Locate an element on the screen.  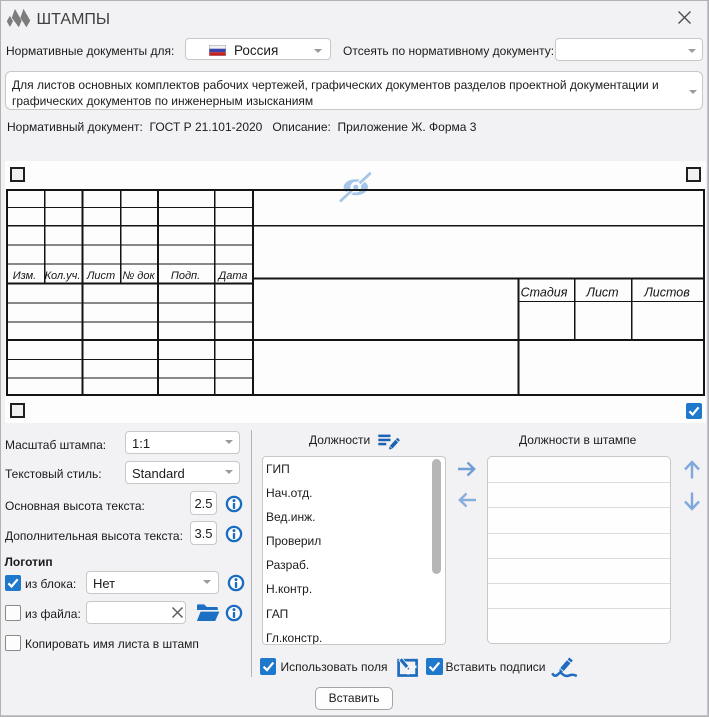
svg-text: № док is located at coordinates (138, 276).